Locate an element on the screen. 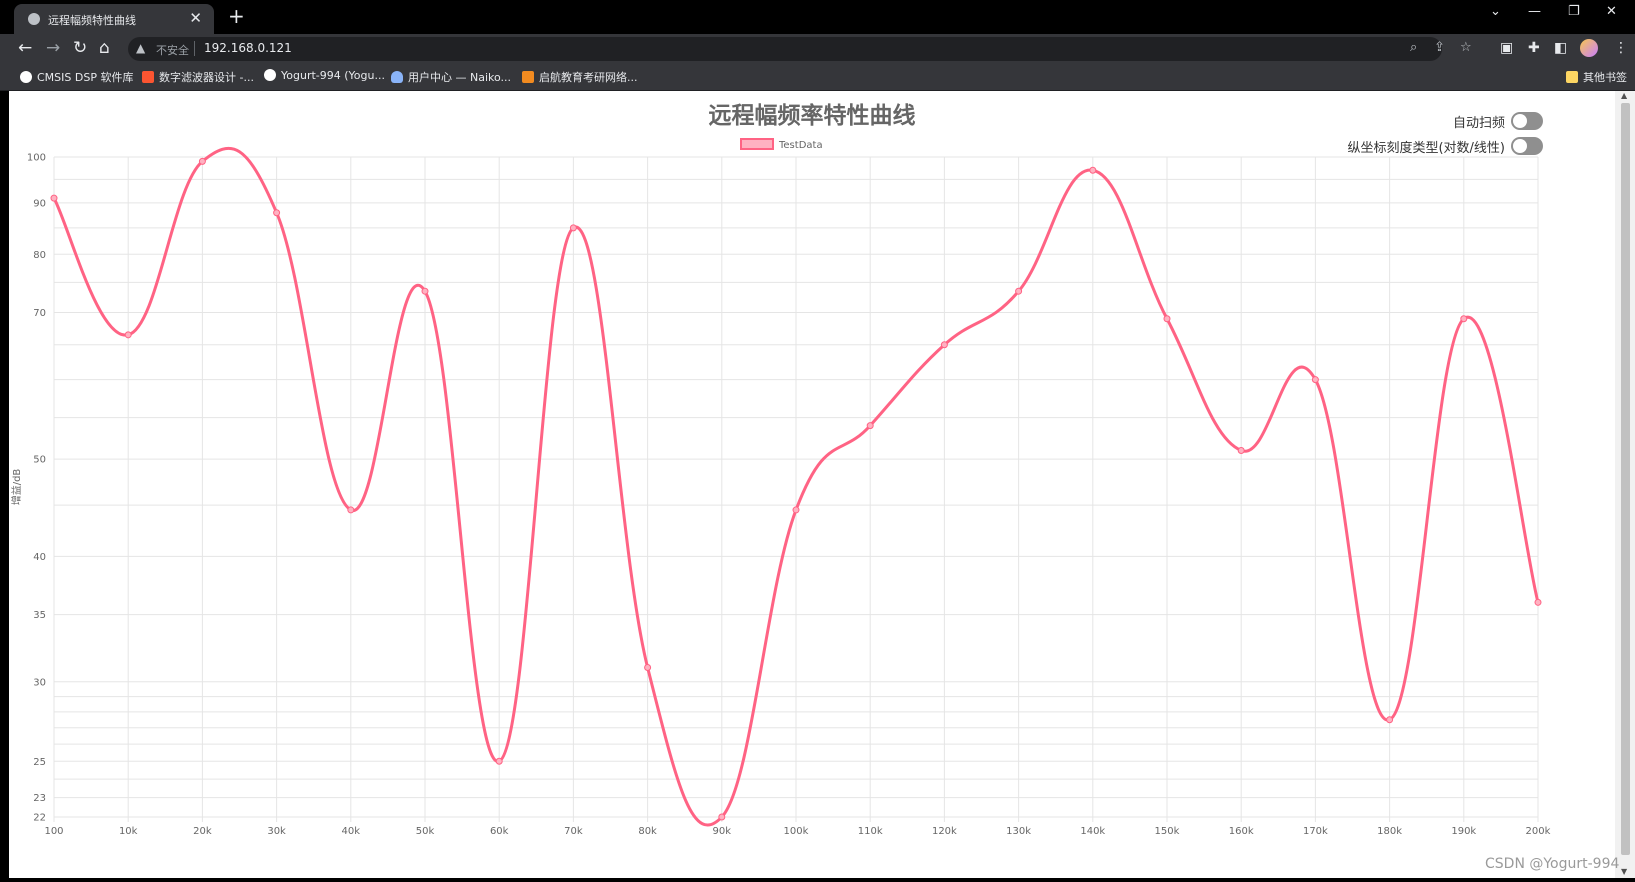  x-tick-label: 190k is located at coordinates (1463, 831).